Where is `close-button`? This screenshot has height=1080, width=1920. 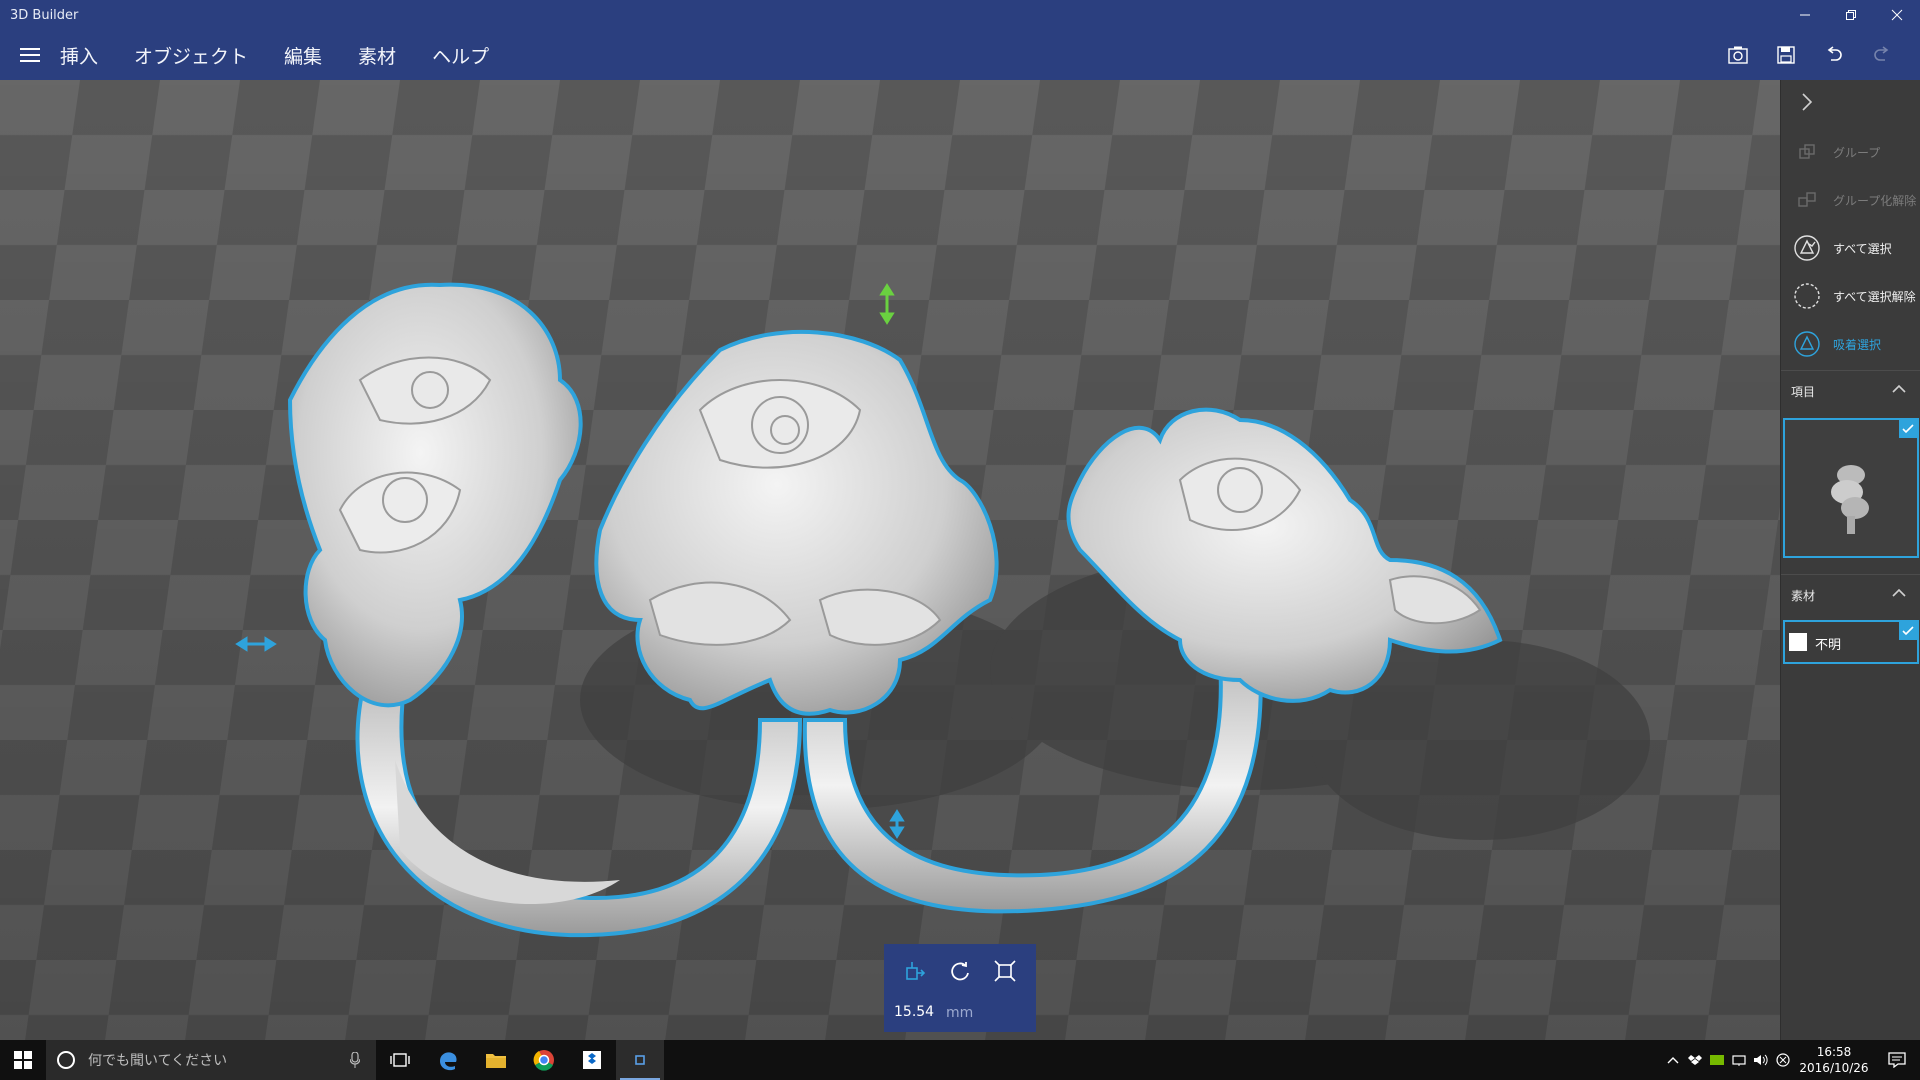 close-button is located at coordinates (1897, 15).